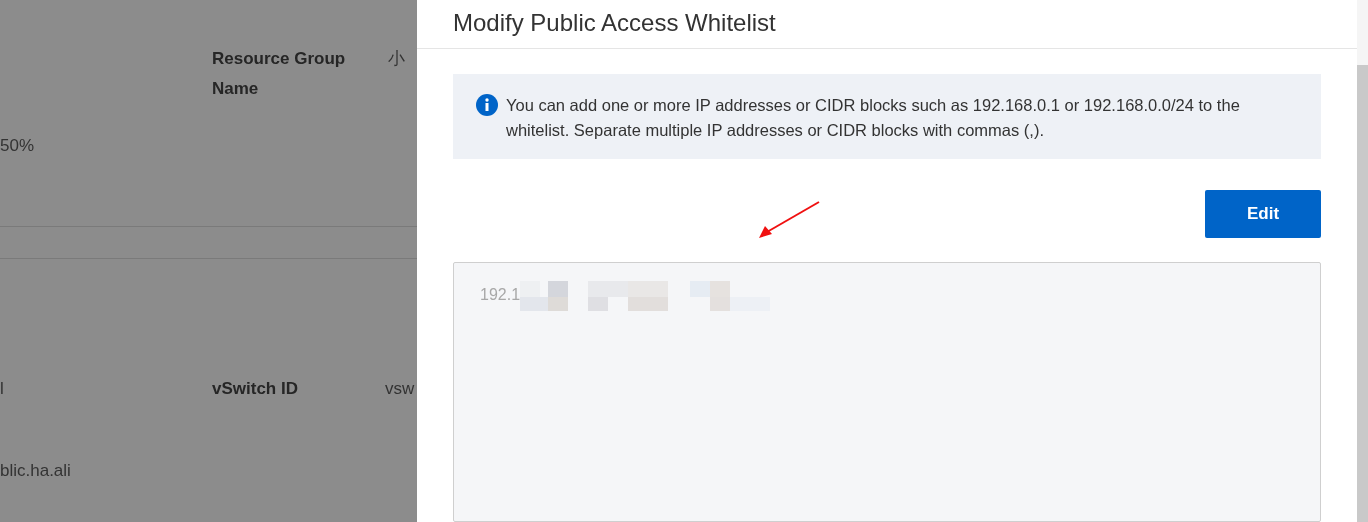  I want to click on field-label: Resource Group Name, so click(279, 73).